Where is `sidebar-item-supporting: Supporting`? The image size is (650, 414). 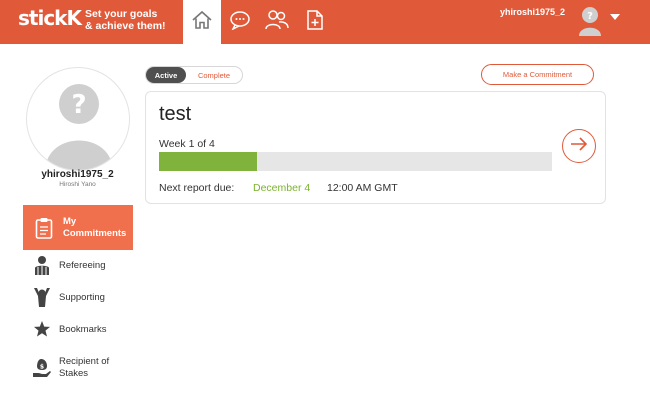
sidebar-item-supporting: Supporting is located at coordinates (78, 297).